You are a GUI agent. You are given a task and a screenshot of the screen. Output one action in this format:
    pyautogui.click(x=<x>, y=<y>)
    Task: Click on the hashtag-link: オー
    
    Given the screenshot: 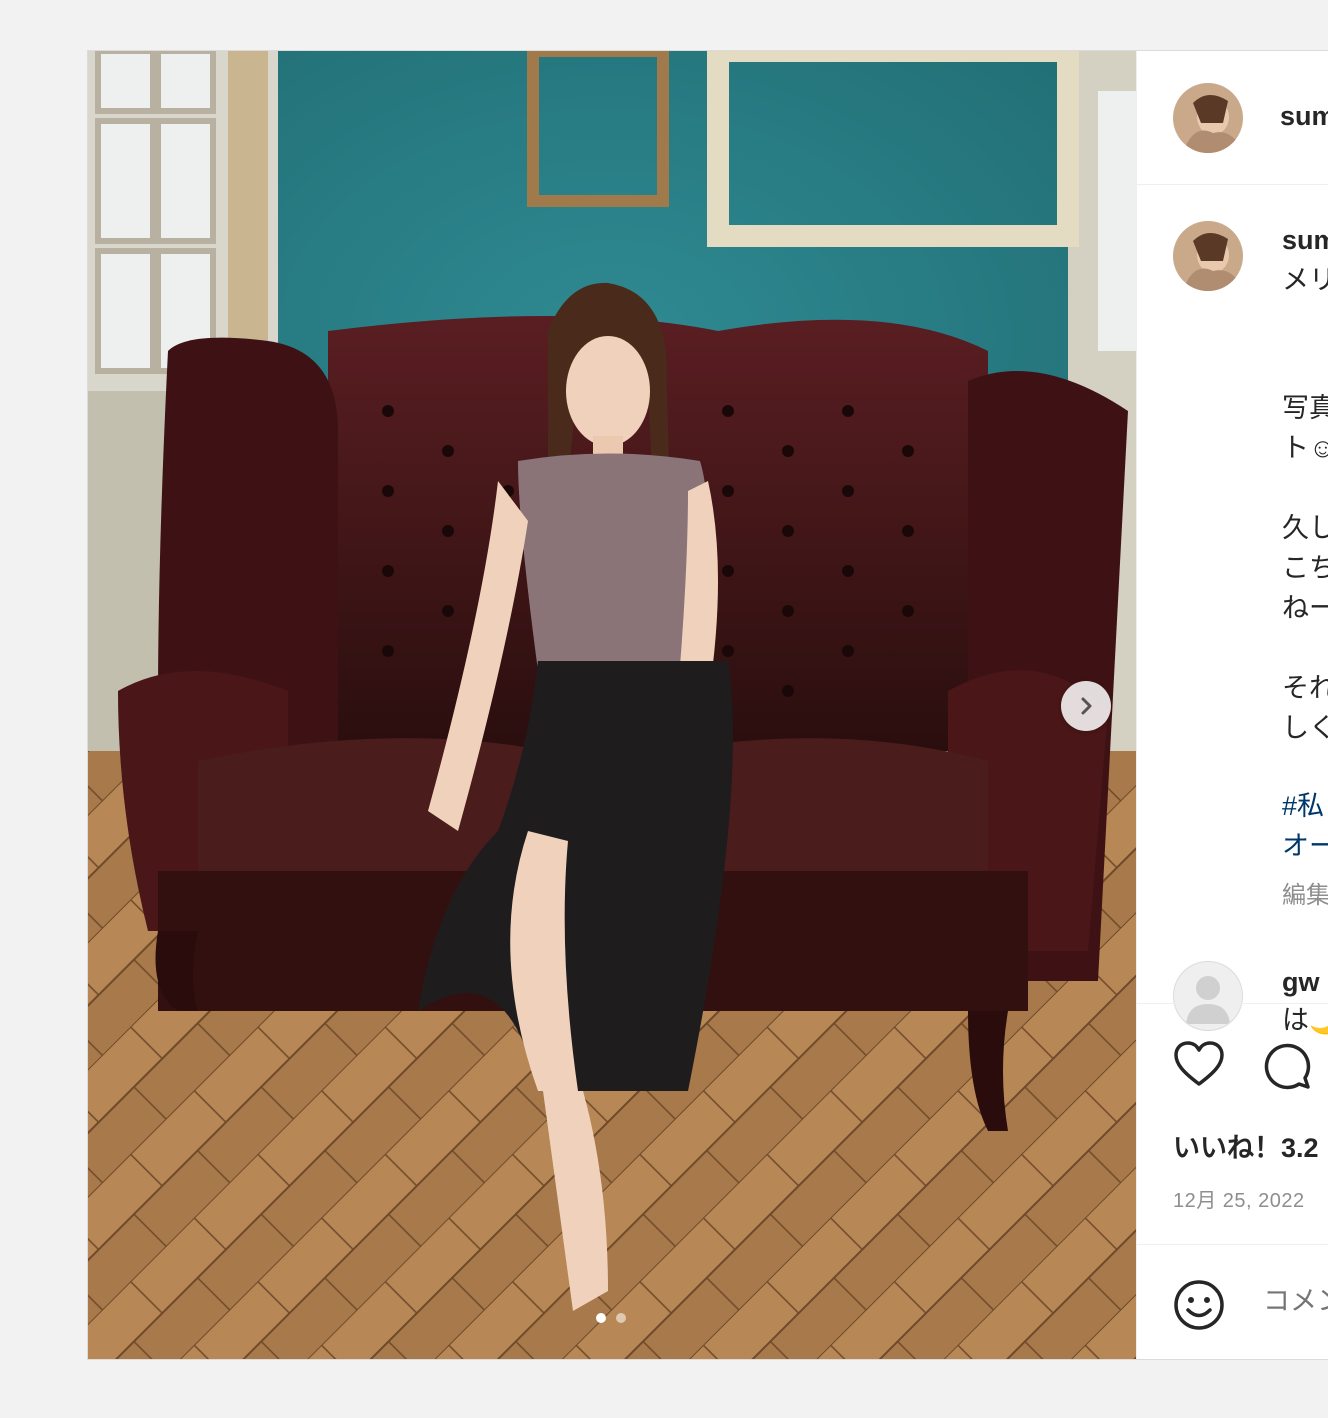 What is the action you would take?
    pyautogui.click(x=1305, y=846)
    